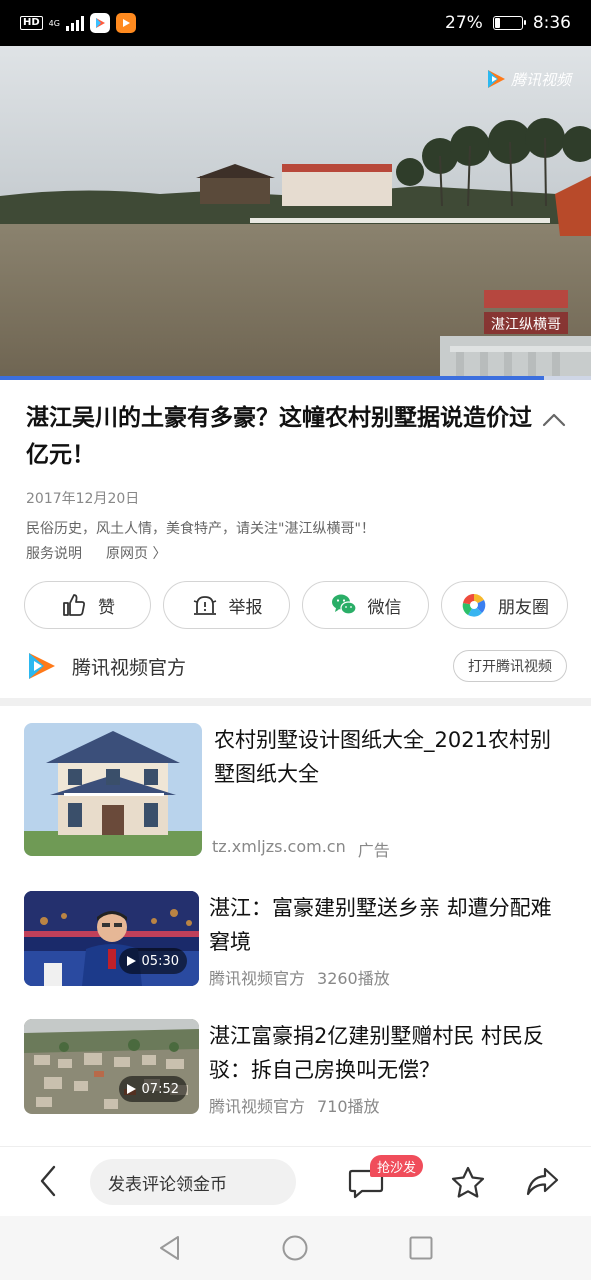 The width and height of the screenshot is (591, 1280). What do you see at coordinates (377, 1053) in the screenshot?
I see `item-title: 湛江富豪捐2亿建别墅赠村民 村民反驳：拆自己房换叫无偿？` at bounding box center [377, 1053].